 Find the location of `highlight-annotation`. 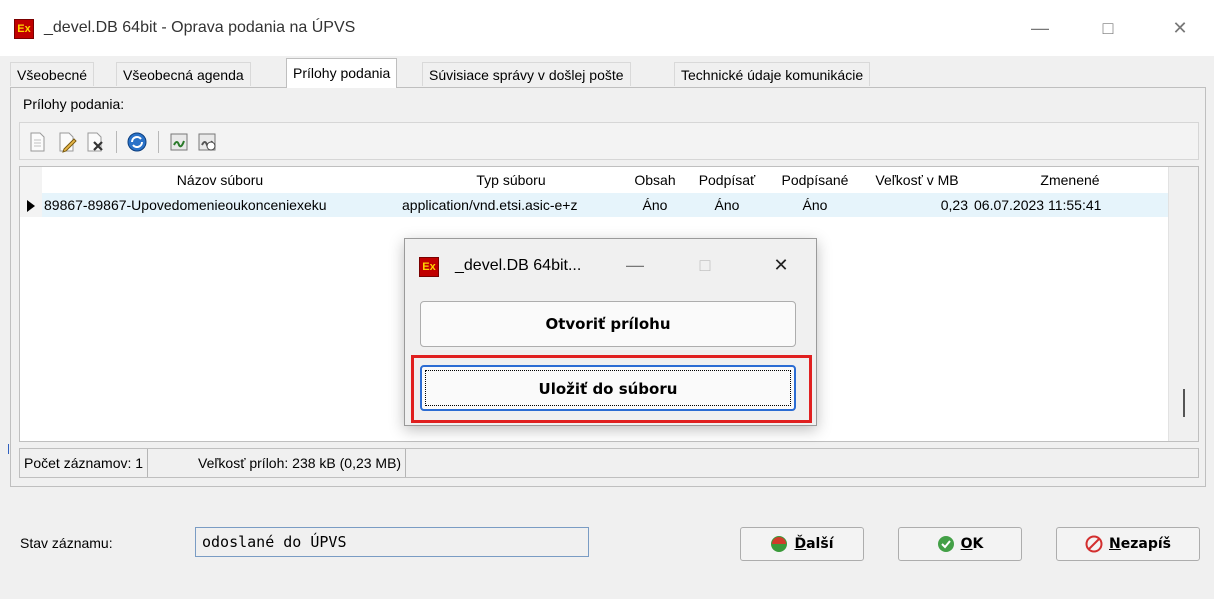

highlight-annotation is located at coordinates (611, 389).